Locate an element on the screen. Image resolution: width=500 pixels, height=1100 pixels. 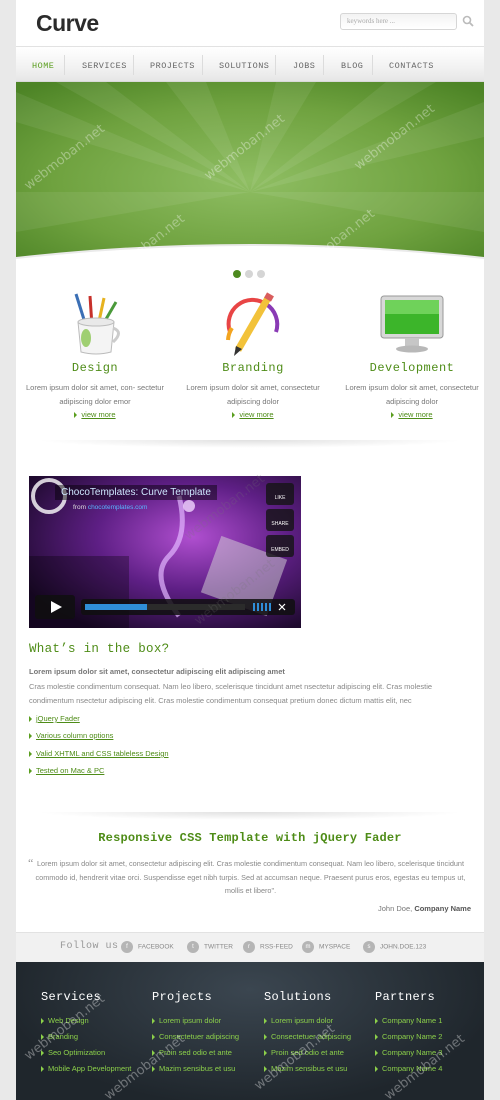
nav-item-services: SERVICES is located at coordinates (104, 65).